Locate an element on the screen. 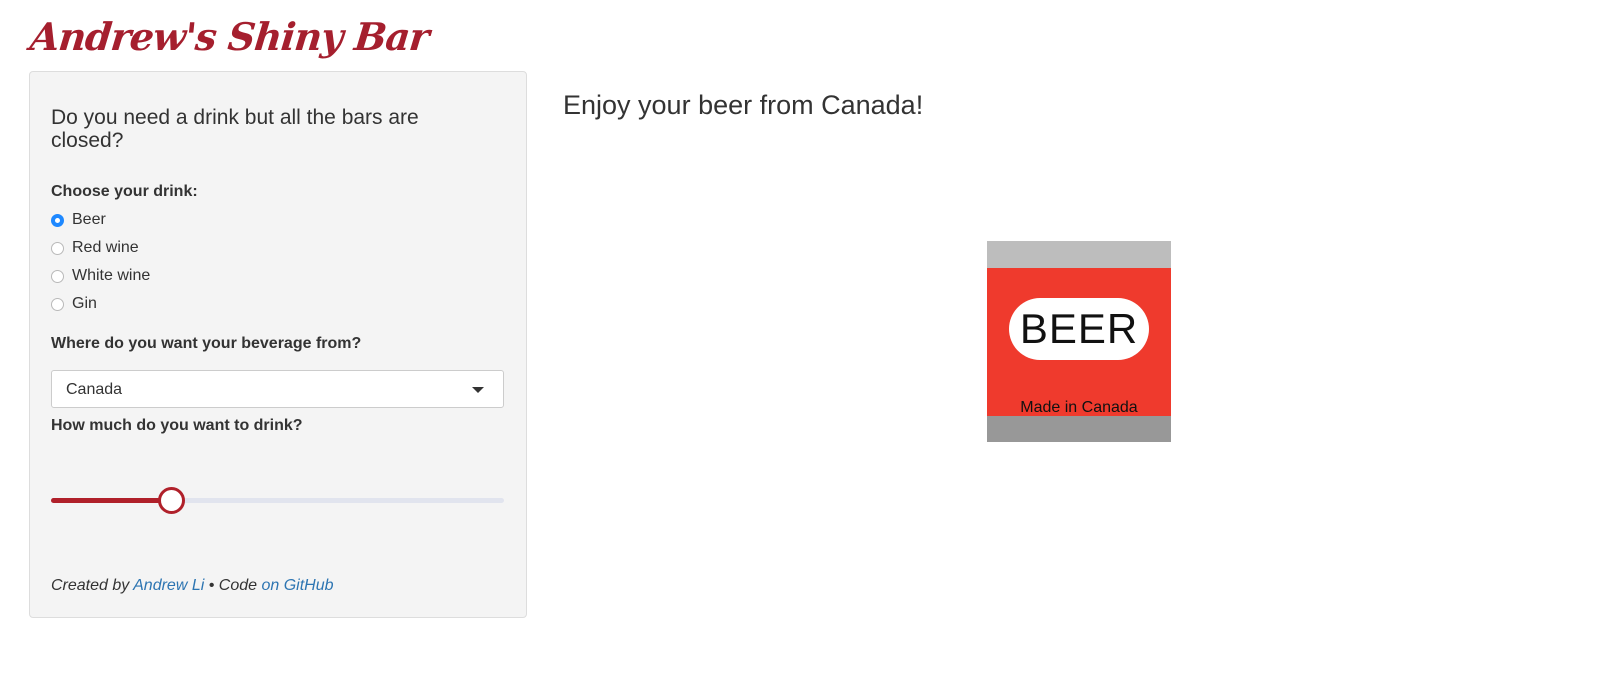 The image size is (1613, 698). radio-gin-button is located at coordinates (57, 304).